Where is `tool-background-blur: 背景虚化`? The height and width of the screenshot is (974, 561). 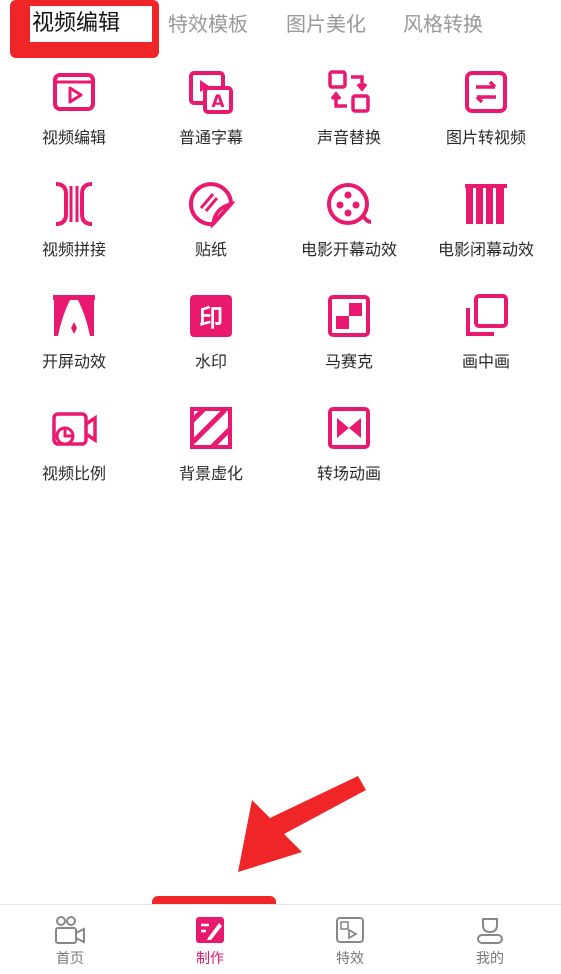 tool-background-blur: 背景虚化 is located at coordinates (211, 454).